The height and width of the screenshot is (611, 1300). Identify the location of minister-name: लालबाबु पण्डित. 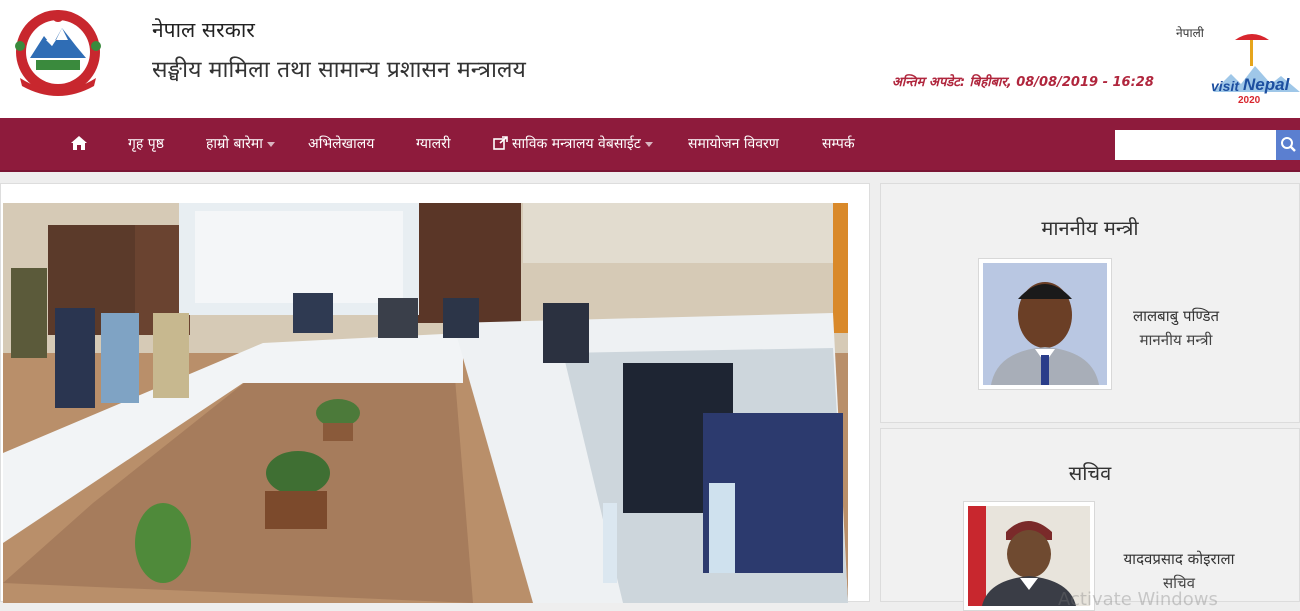
(1176, 316).